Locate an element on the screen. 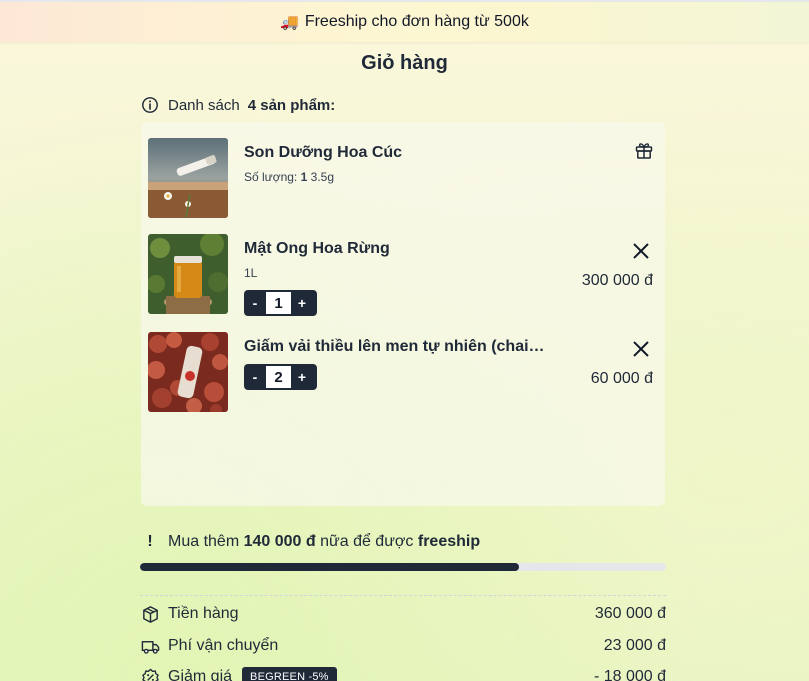 This screenshot has height=681, width=809. item-count: 4 sản phẩm: is located at coordinates (291, 105).